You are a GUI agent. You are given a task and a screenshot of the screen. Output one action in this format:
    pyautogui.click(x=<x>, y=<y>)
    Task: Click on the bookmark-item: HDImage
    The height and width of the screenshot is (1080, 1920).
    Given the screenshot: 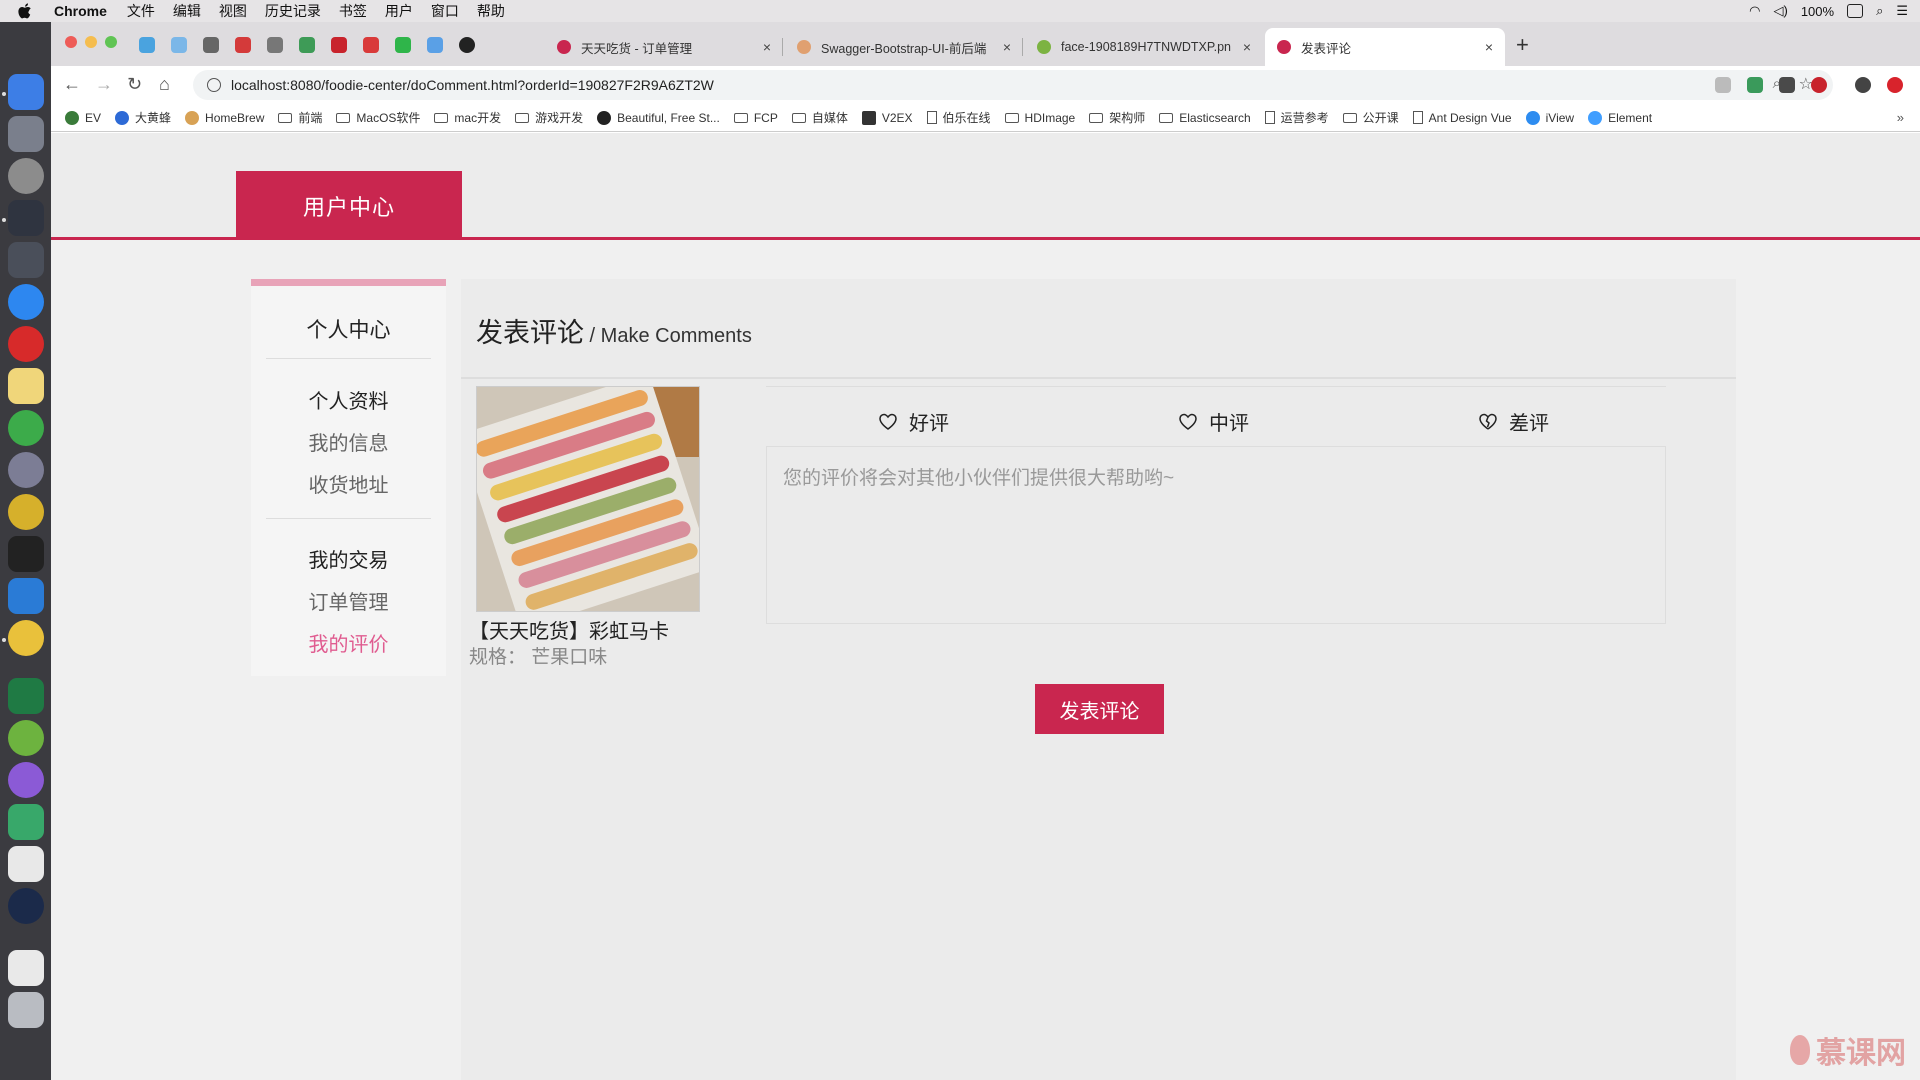 What is the action you would take?
    pyautogui.click(x=1039, y=118)
    